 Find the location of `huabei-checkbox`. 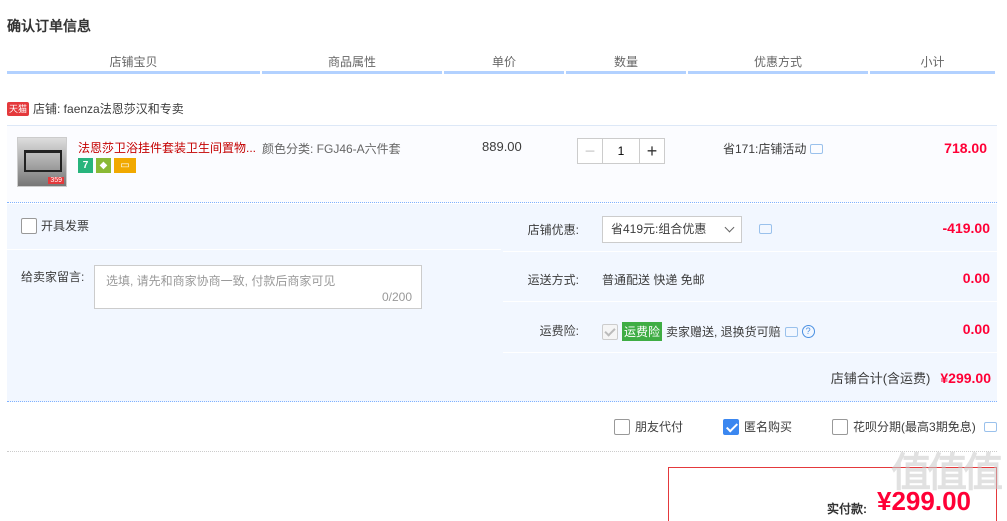

huabei-checkbox is located at coordinates (840, 426).